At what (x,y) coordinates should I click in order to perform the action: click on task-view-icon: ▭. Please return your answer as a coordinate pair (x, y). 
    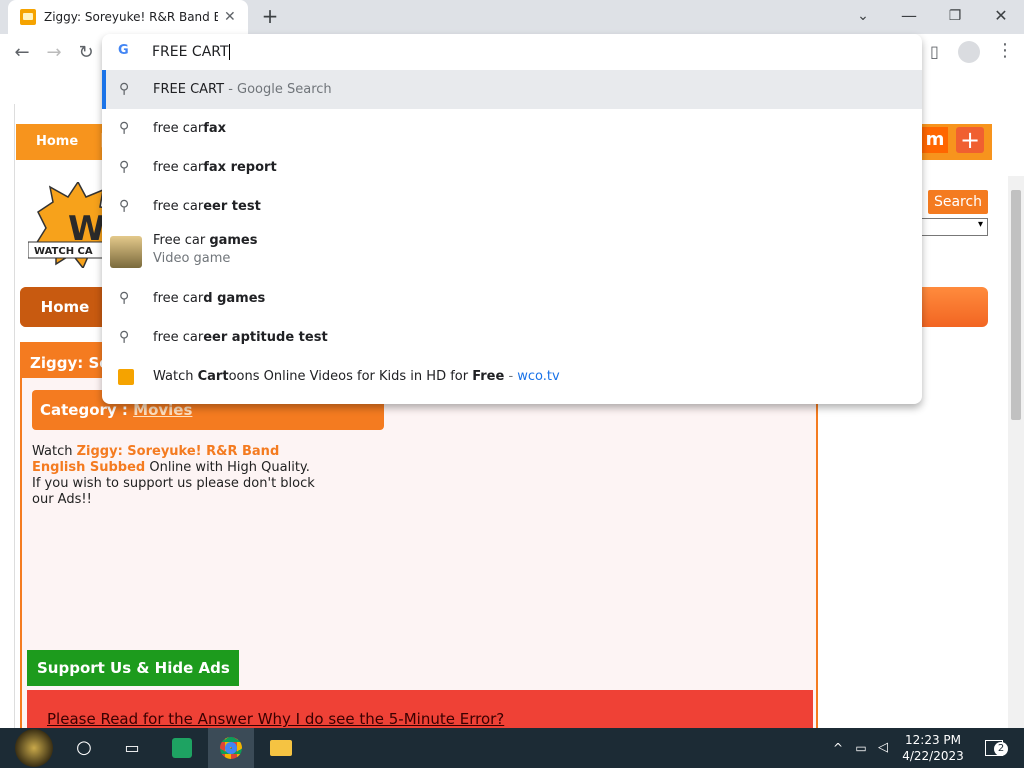
    Looking at the image, I should click on (132, 748).